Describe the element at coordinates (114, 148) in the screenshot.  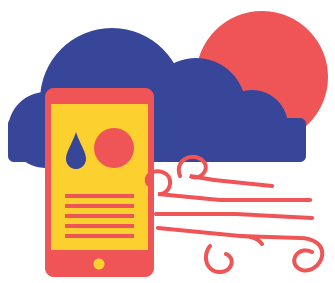
I see `screen-sun-icon` at that location.